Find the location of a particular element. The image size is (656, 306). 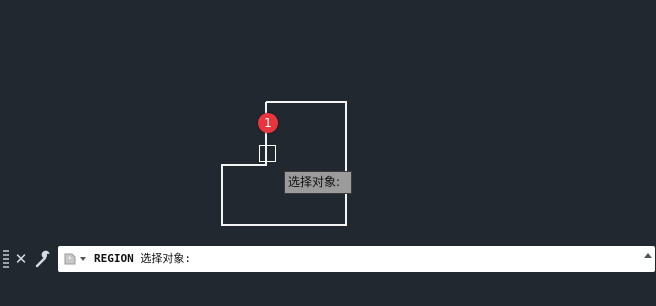

command-input: REGION 选择对象: is located at coordinates (356, 259).